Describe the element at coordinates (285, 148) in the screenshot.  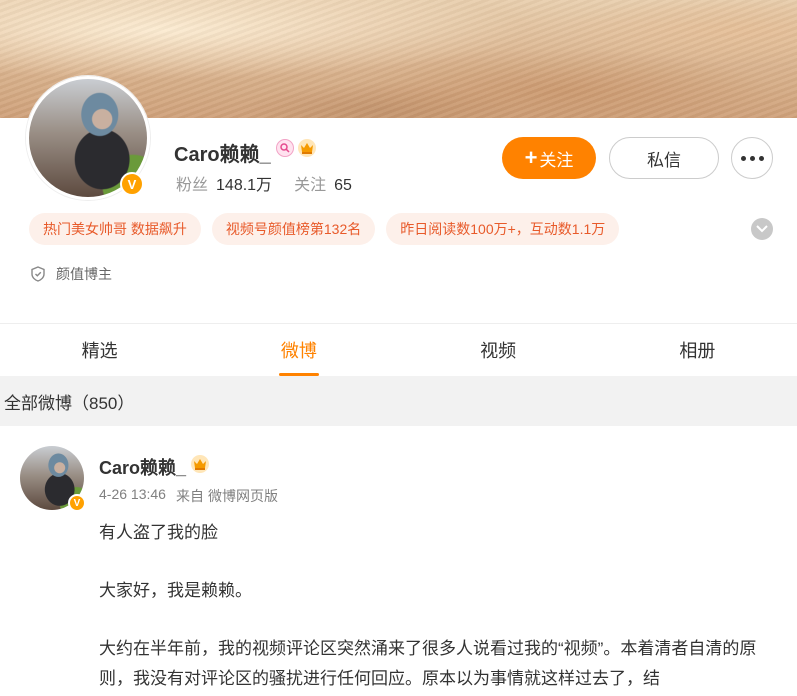
I see `lens-badge-icon` at that location.